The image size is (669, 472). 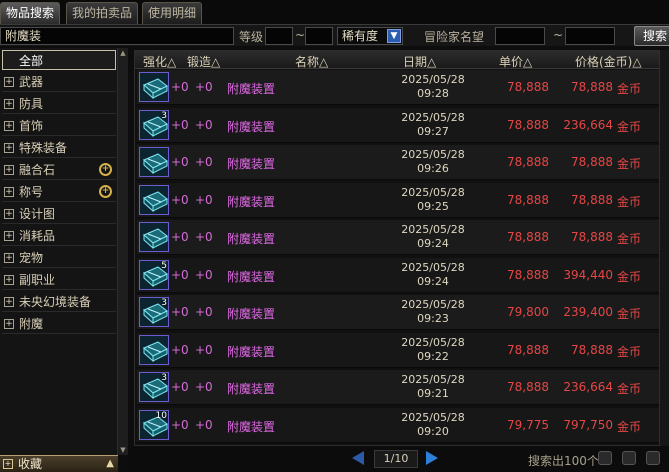 I want to click on table-row: 3 +0 +0 附魔装置 2025/05/28 09:23 79,800 239,400 金币, so click(x=398, y=312).